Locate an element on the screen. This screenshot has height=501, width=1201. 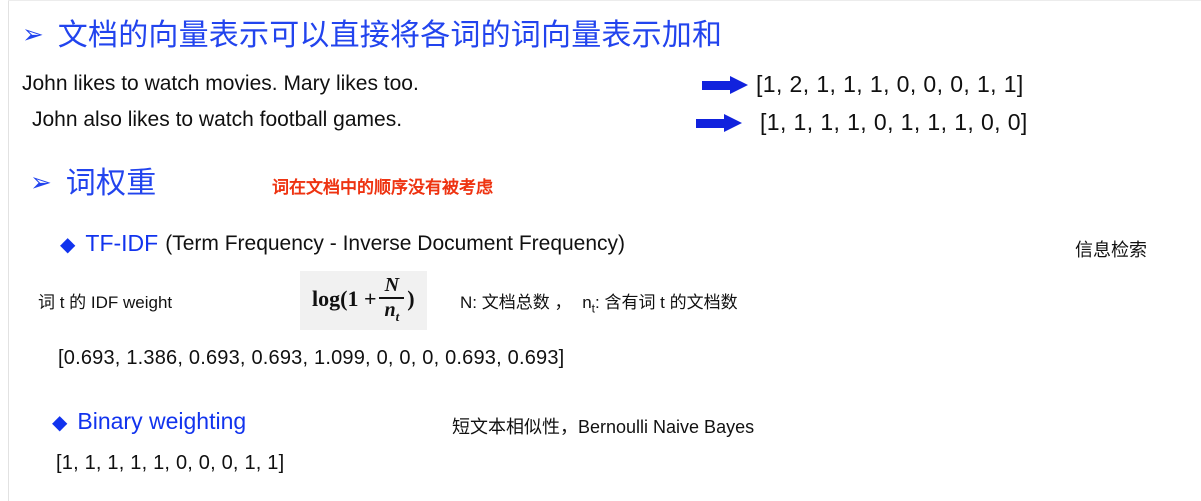
formula-fraction: N nt is located at coordinates (392, 299).